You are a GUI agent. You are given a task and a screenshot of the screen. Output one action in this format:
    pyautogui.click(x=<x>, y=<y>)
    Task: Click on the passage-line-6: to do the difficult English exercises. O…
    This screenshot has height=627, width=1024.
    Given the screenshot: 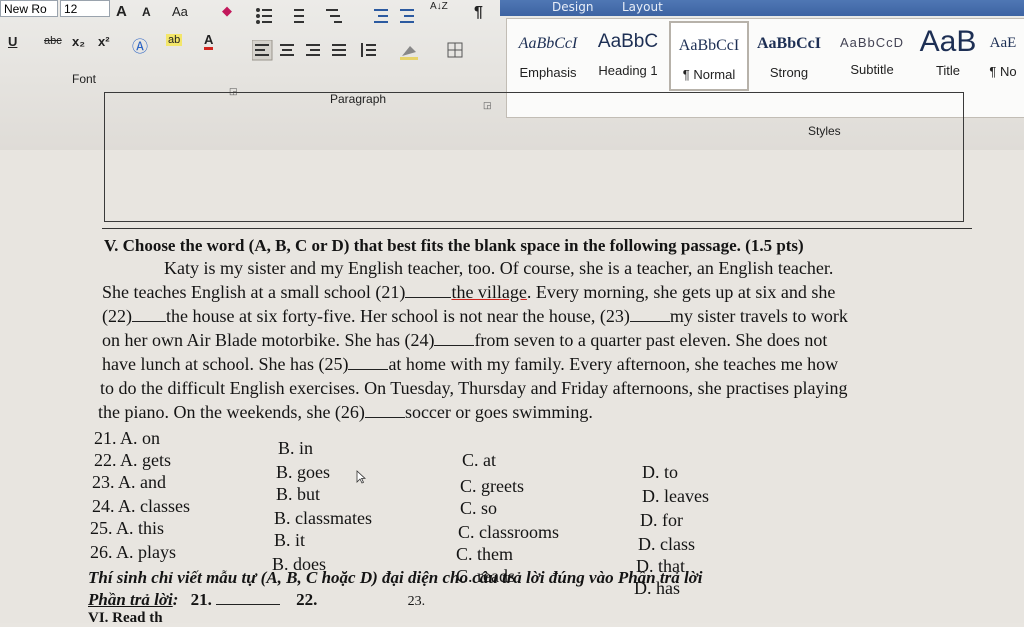 What is the action you would take?
    pyautogui.click(x=474, y=388)
    